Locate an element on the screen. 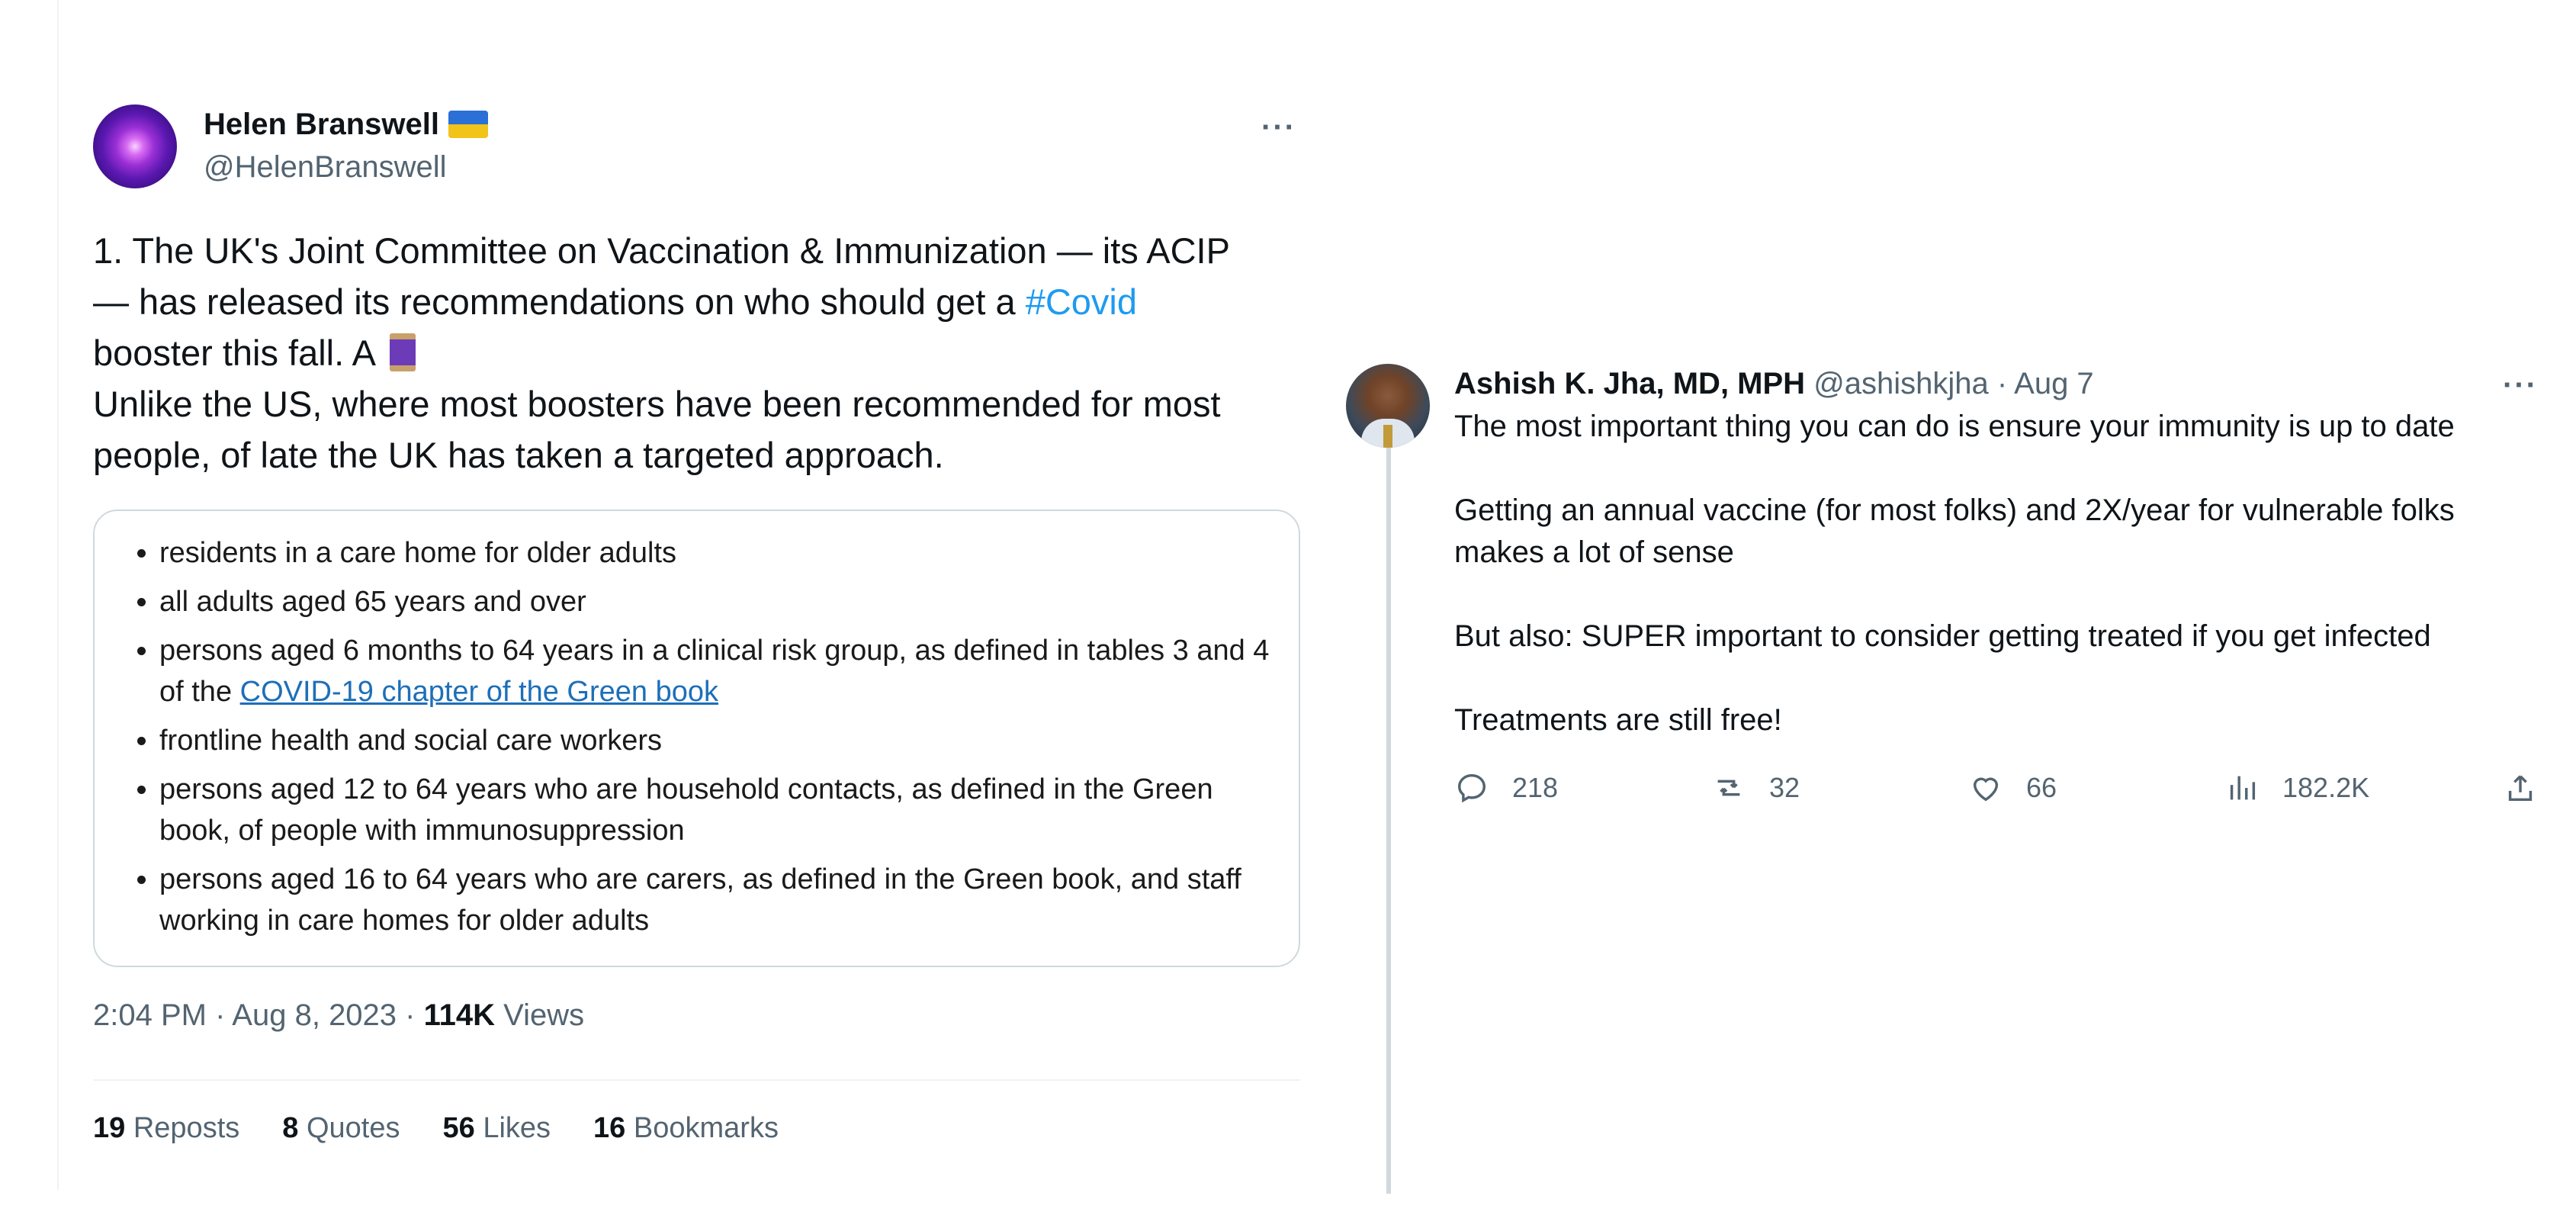 This screenshot has width=2576, height=1228. timestamp: 2:04 PM · Aug 8, 2023 · is located at coordinates (258, 1015).